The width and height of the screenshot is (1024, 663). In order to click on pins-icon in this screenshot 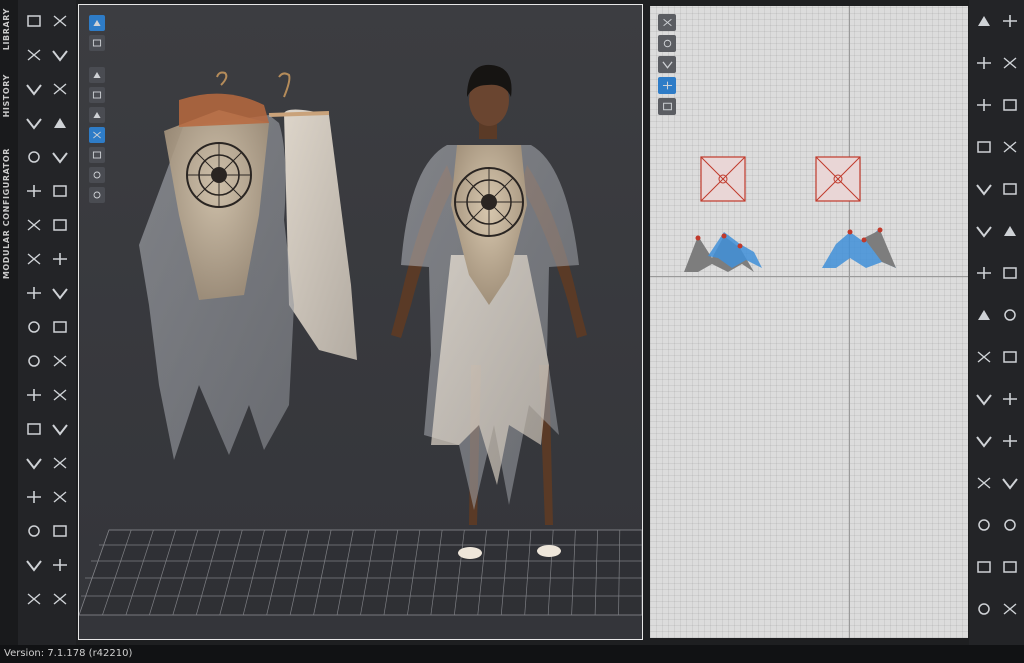, I will do `click(60, 191)`.